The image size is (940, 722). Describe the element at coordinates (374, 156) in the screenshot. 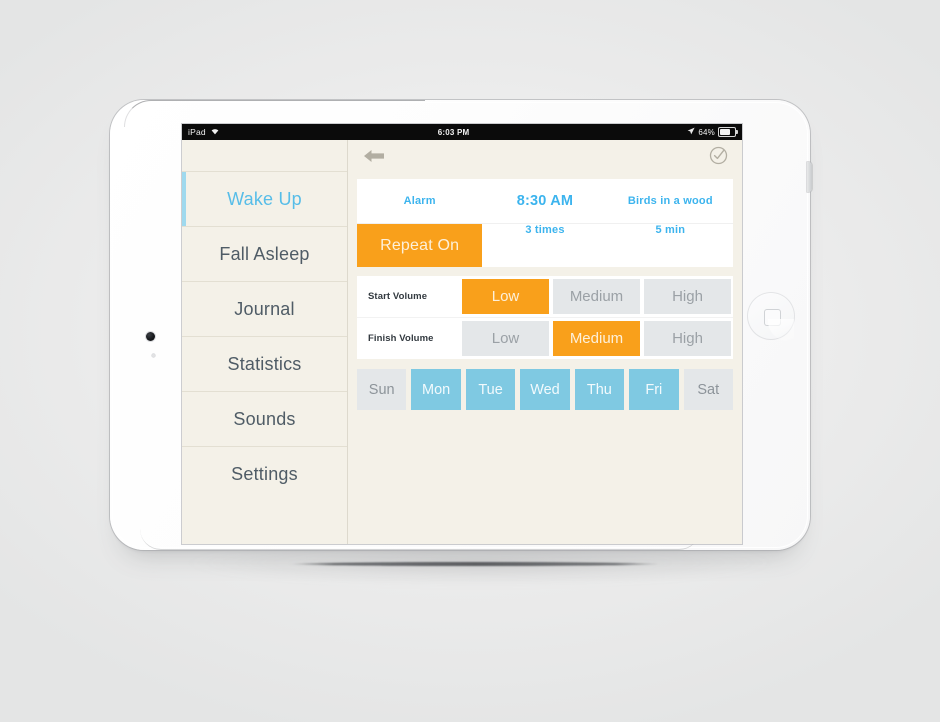

I see `back-arrow-icon` at that location.